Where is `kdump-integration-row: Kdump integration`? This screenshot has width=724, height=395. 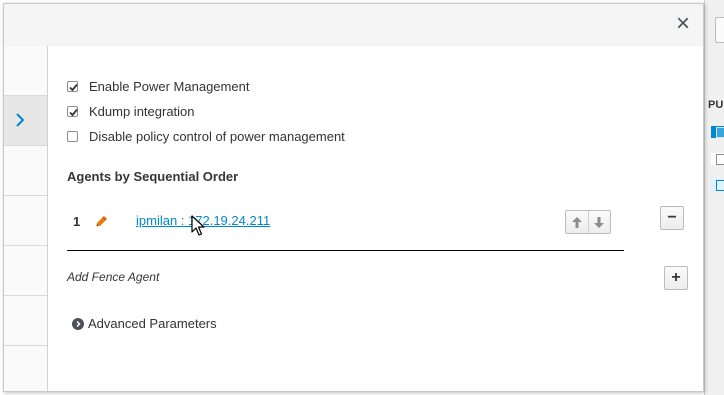
kdump-integration-row: Kdump integration is located at coordinates (131, 111).